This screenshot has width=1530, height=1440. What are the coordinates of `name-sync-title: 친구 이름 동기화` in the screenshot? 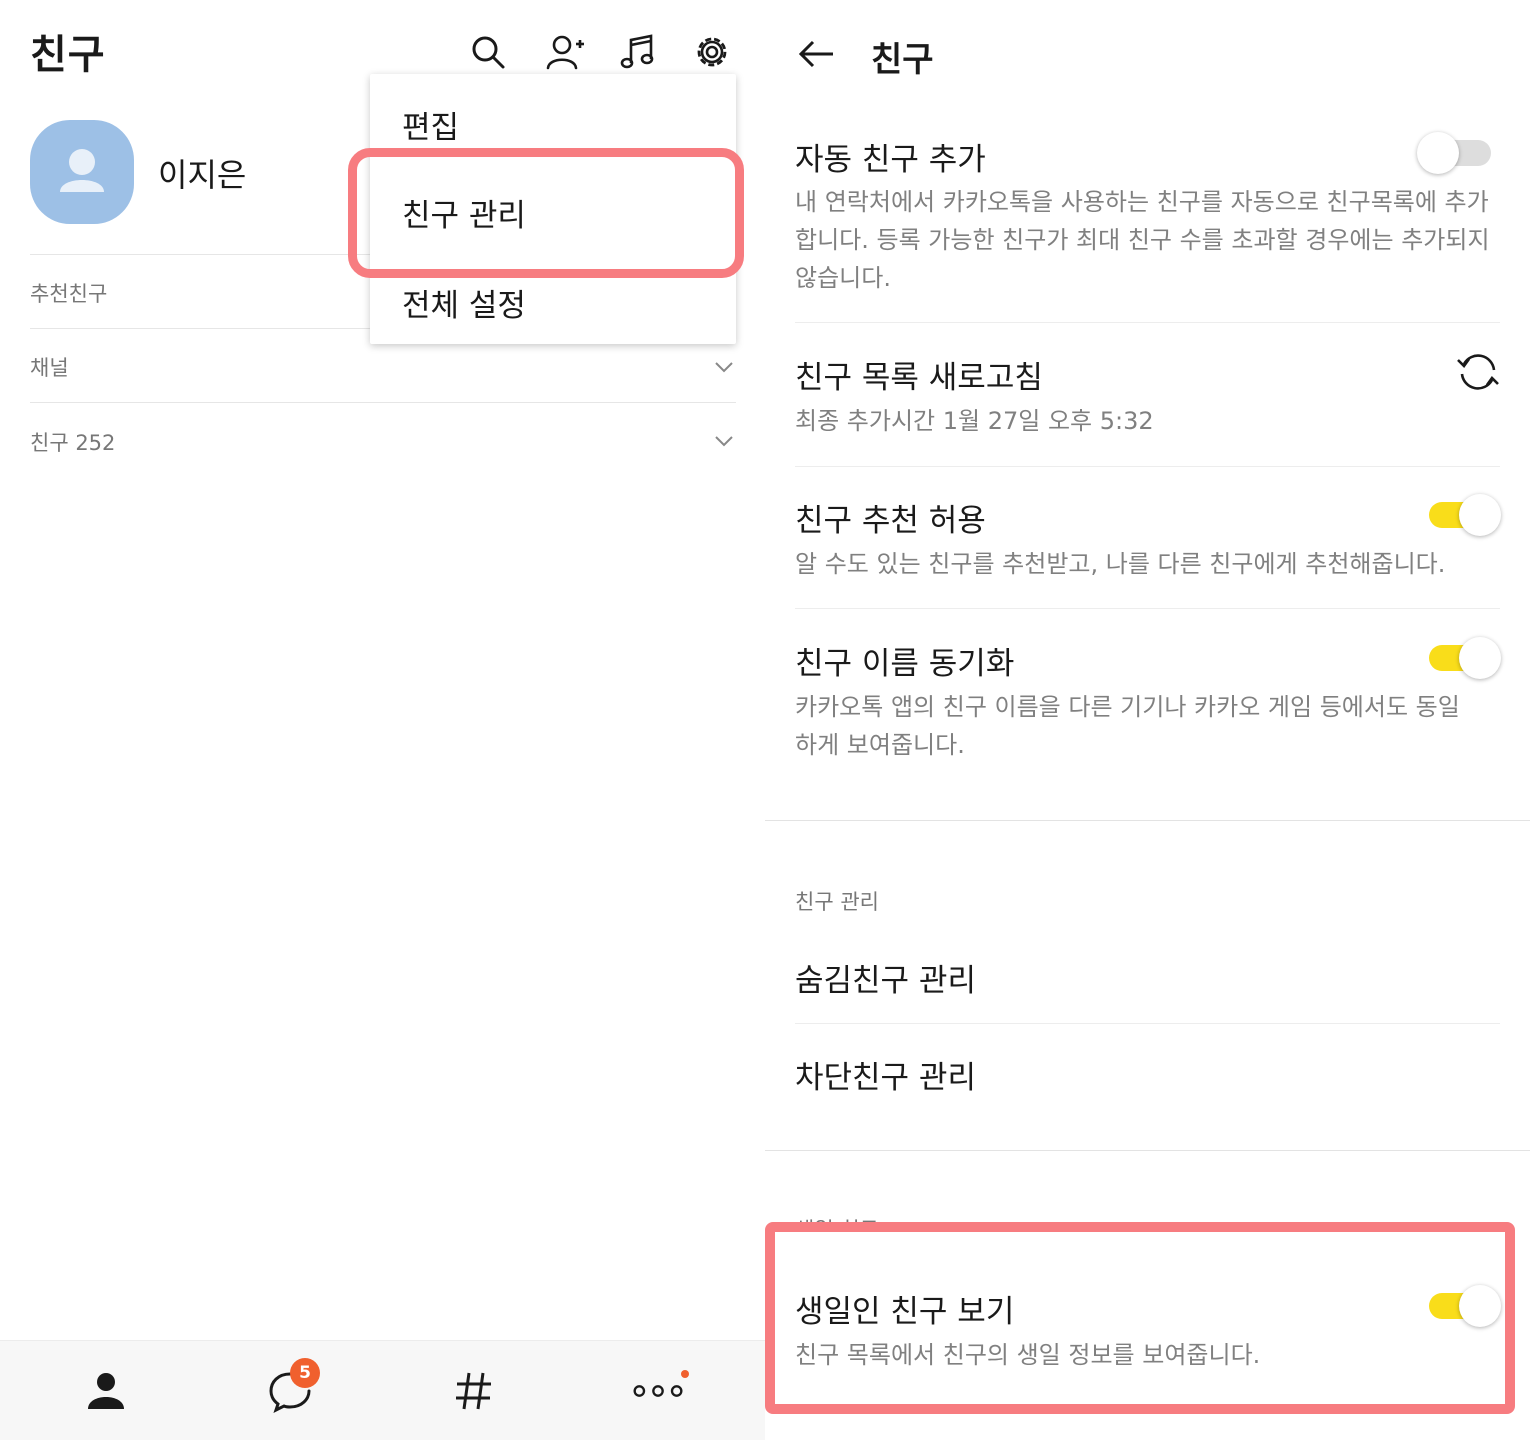 It's located at (905, 664).